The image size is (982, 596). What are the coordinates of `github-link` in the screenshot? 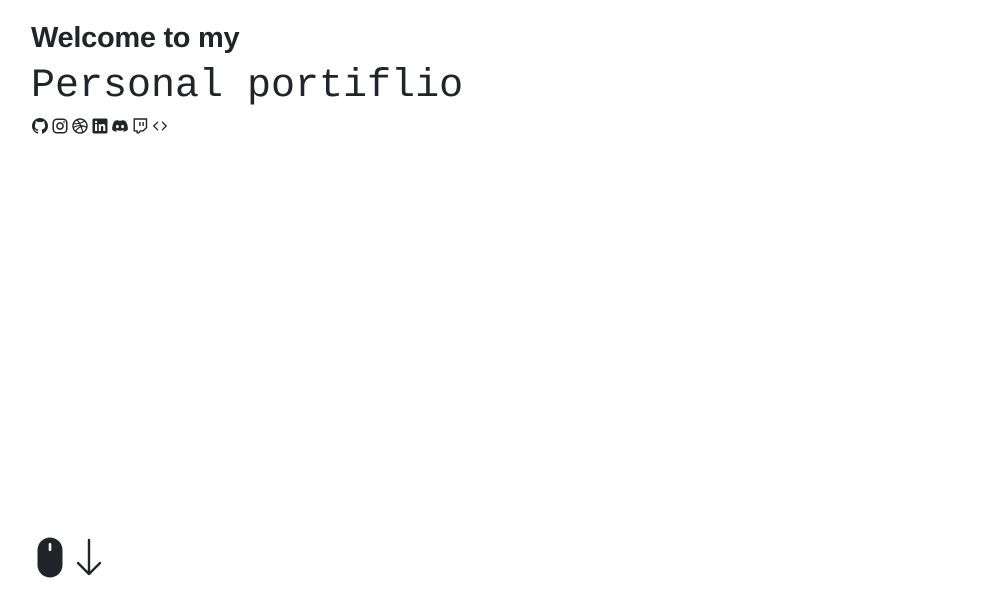 It's located at (39, 126).